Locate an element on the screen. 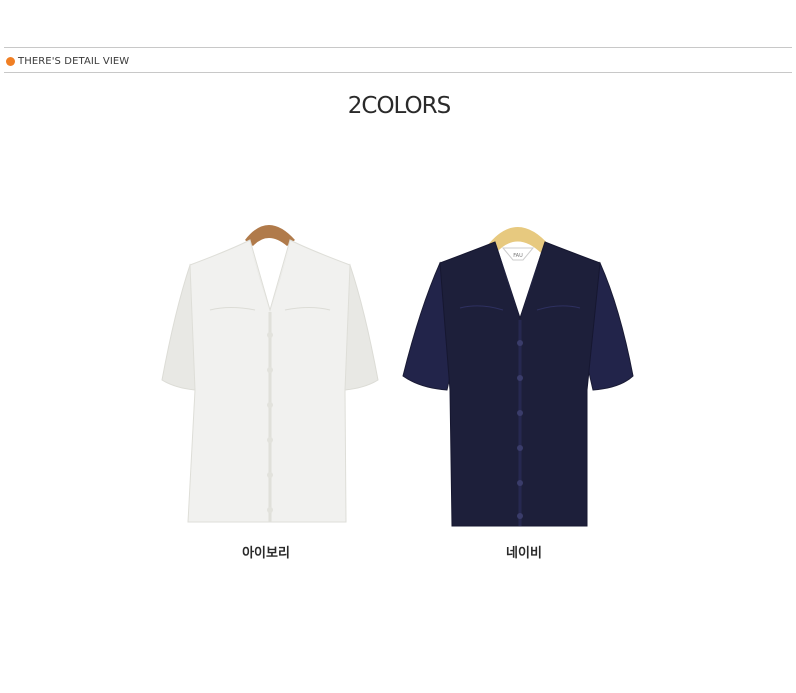  top-divider is located at coordinates (398, 47).